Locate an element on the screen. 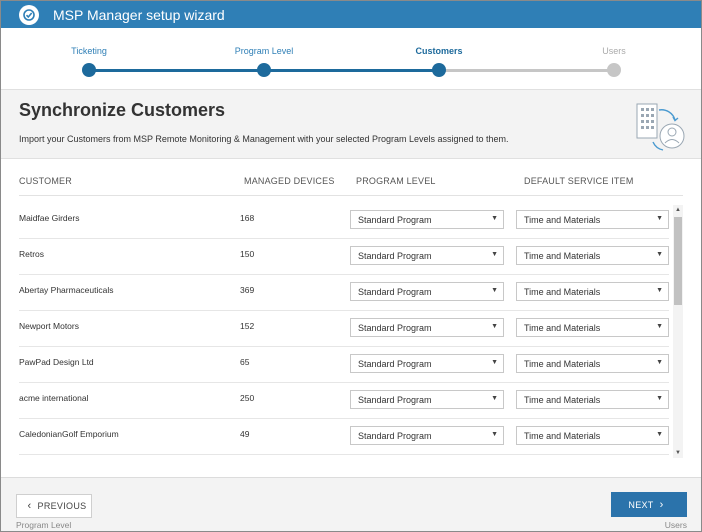 This screenshot has width=702, height=532. column-header-customer: CUSTOMER is located at coordinates (45, 181).